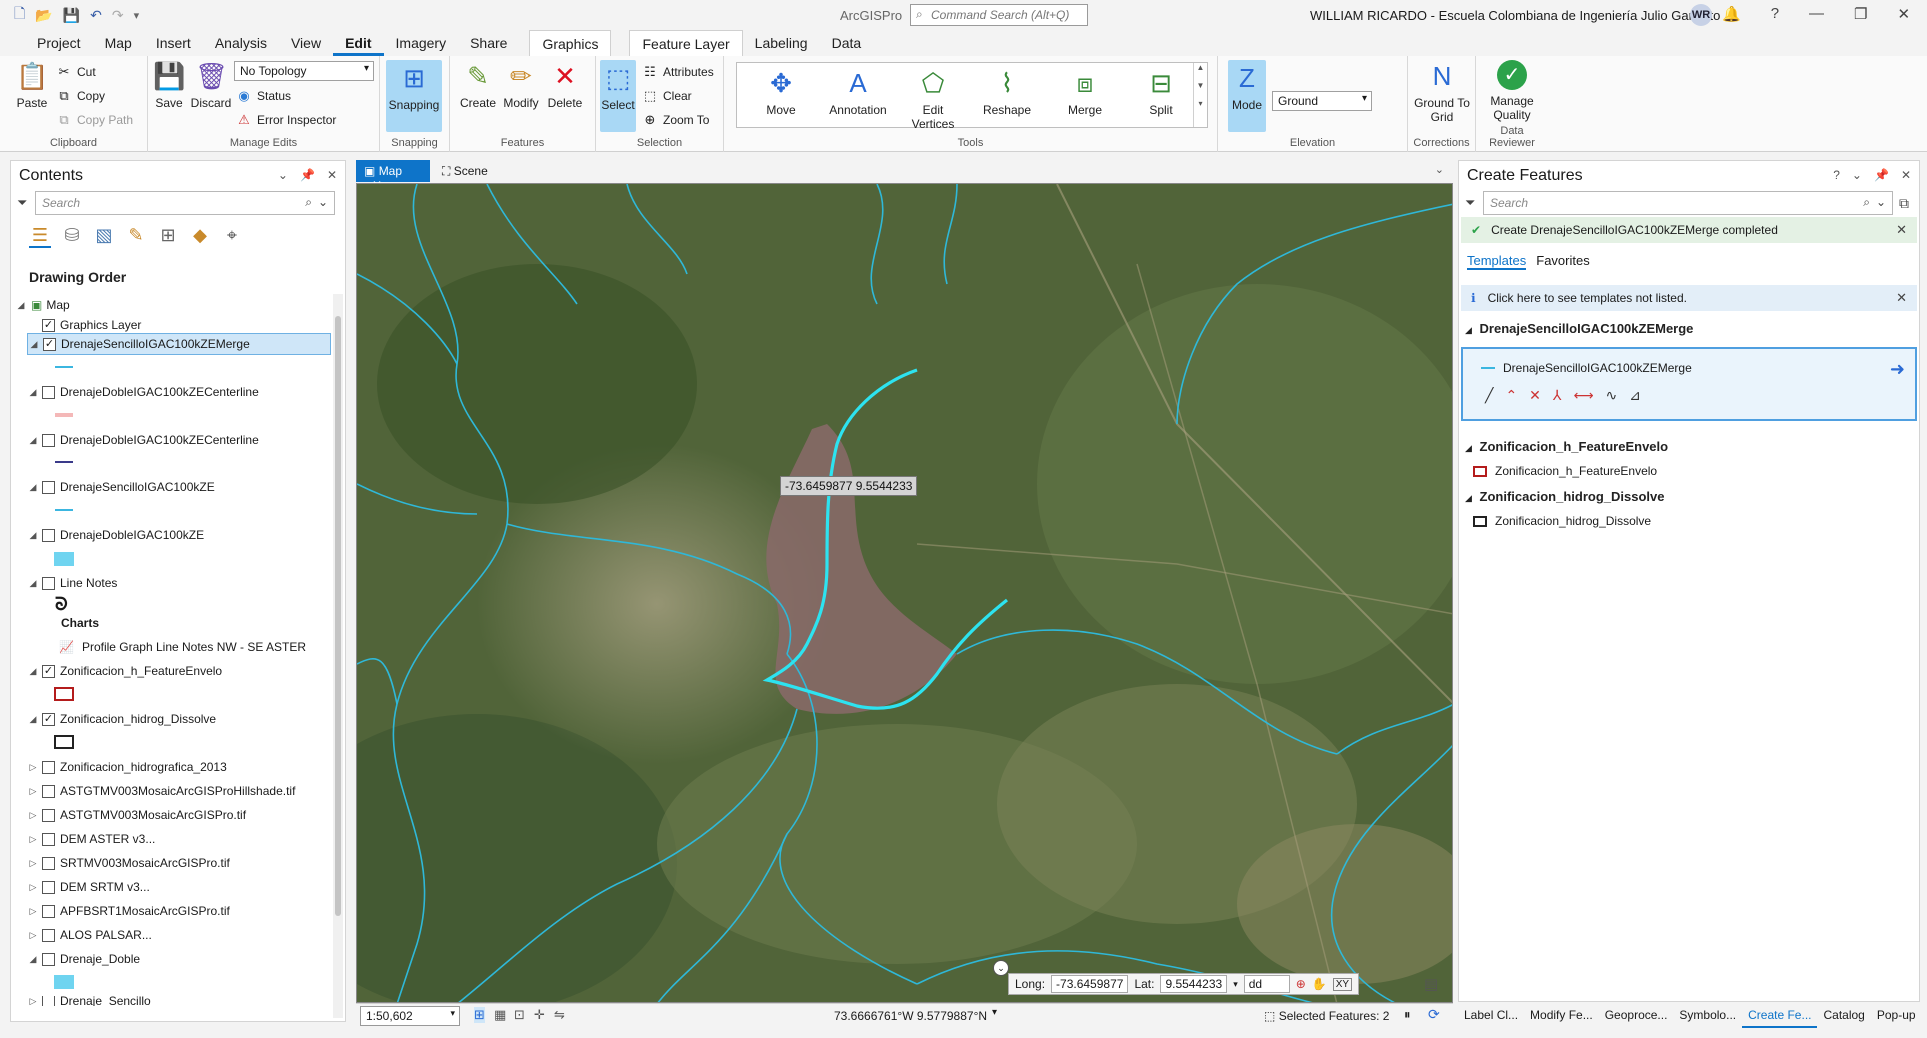  I want to click on trace-tool-icon: ✕, so click(1535, 395).